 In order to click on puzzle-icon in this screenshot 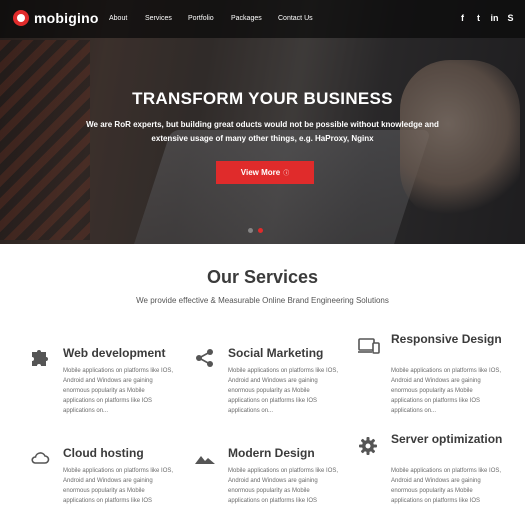, I will do `click(40, 358)`.